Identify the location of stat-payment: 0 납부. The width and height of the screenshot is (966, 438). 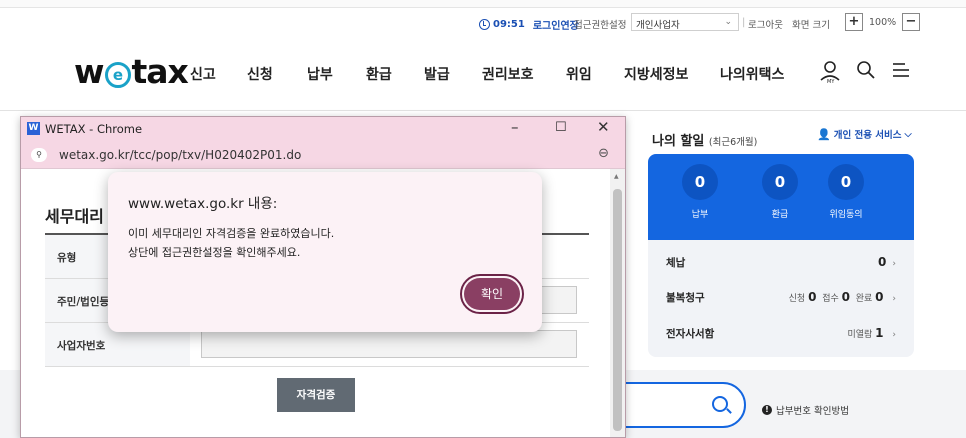
(700, 192).